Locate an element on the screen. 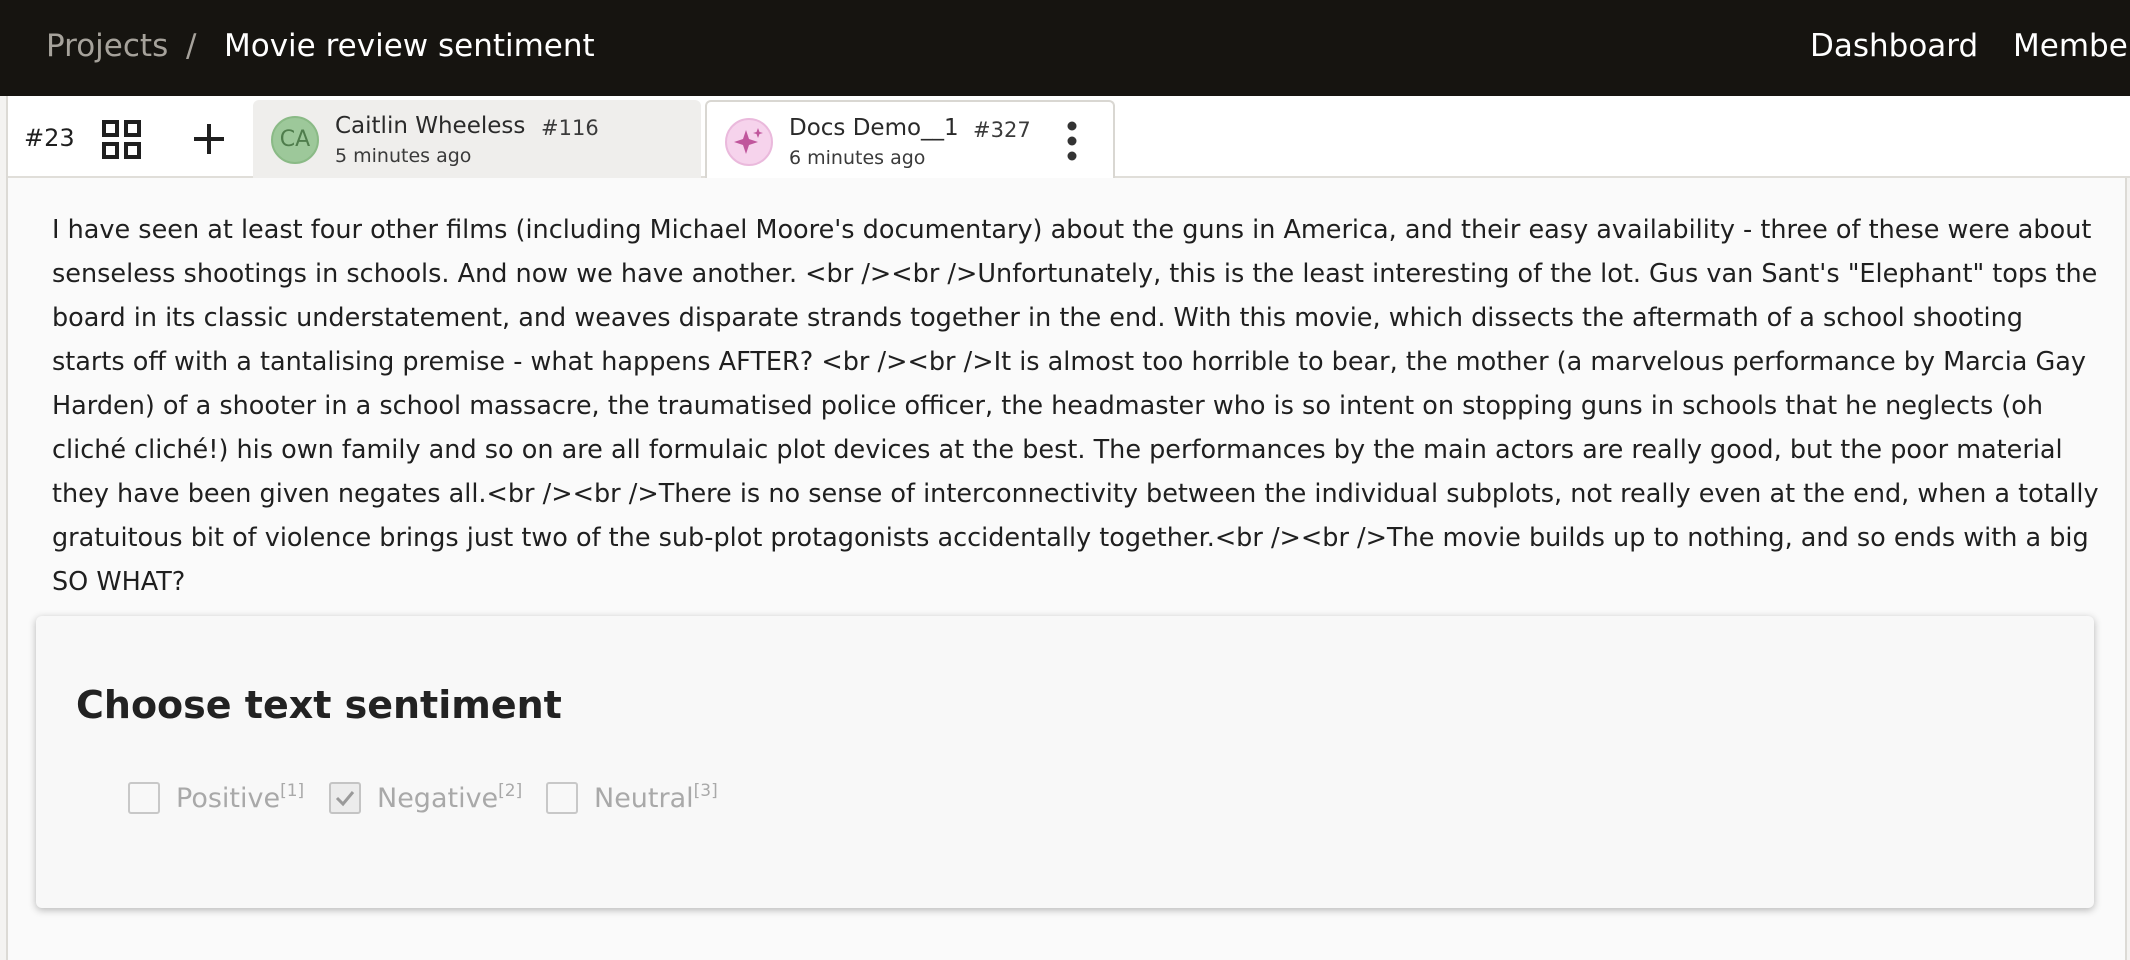 The image size is (2130, 960). tab-timestamp: 6 minutes ago is located at coordinates (857, 158).